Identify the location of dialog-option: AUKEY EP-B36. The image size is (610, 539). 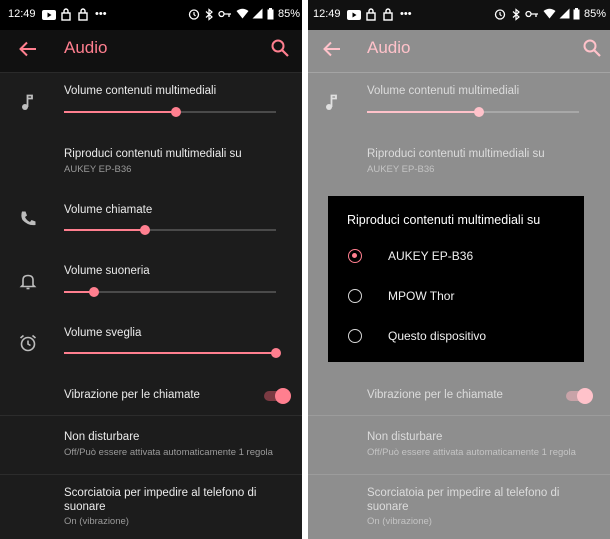
(463, 258).